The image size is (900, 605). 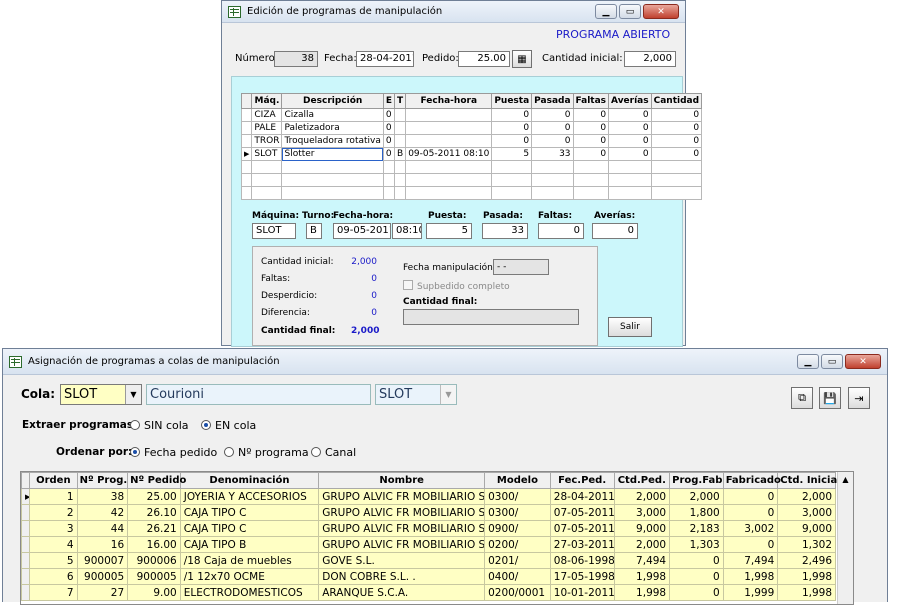 I want to click on cell: 0400/, so click(x=517, y=576).